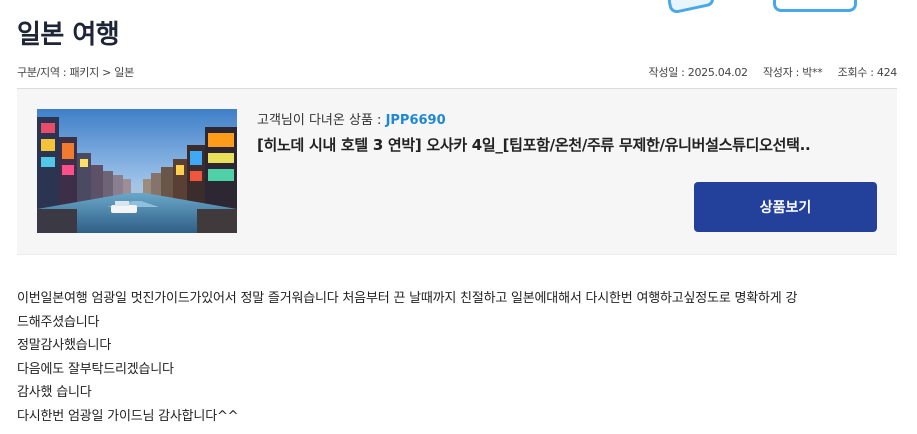 The width and height of the screenshot is (917, 434). I want to click on content-line: 다음에도 잘부탁드리겠습니다, so click(95, 369).